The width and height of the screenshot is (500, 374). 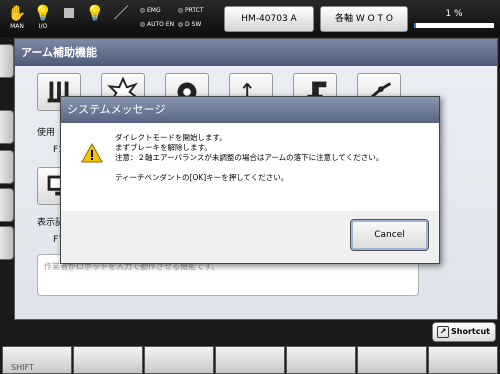 I want to click on shortcut-label: Shortcut, so click(x=470, y=331).